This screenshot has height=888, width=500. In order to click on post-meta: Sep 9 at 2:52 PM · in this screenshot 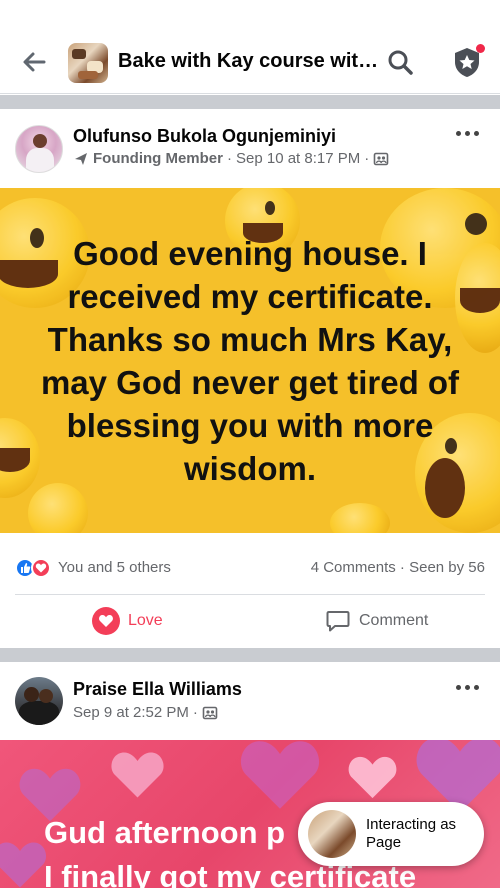, I will do `click(145, 712)`.